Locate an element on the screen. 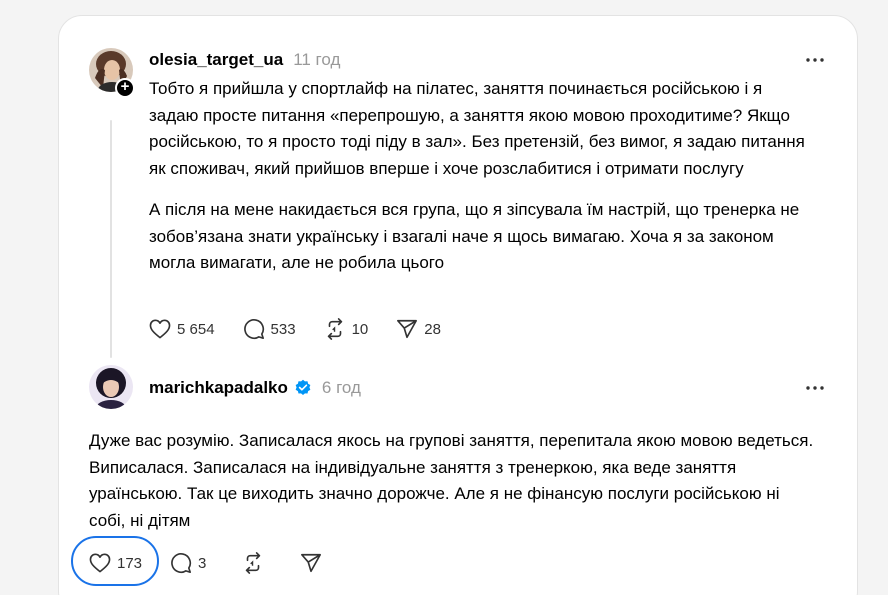 This screenshot has width=888, height=595. share-button is located at coordinates (311, 563).